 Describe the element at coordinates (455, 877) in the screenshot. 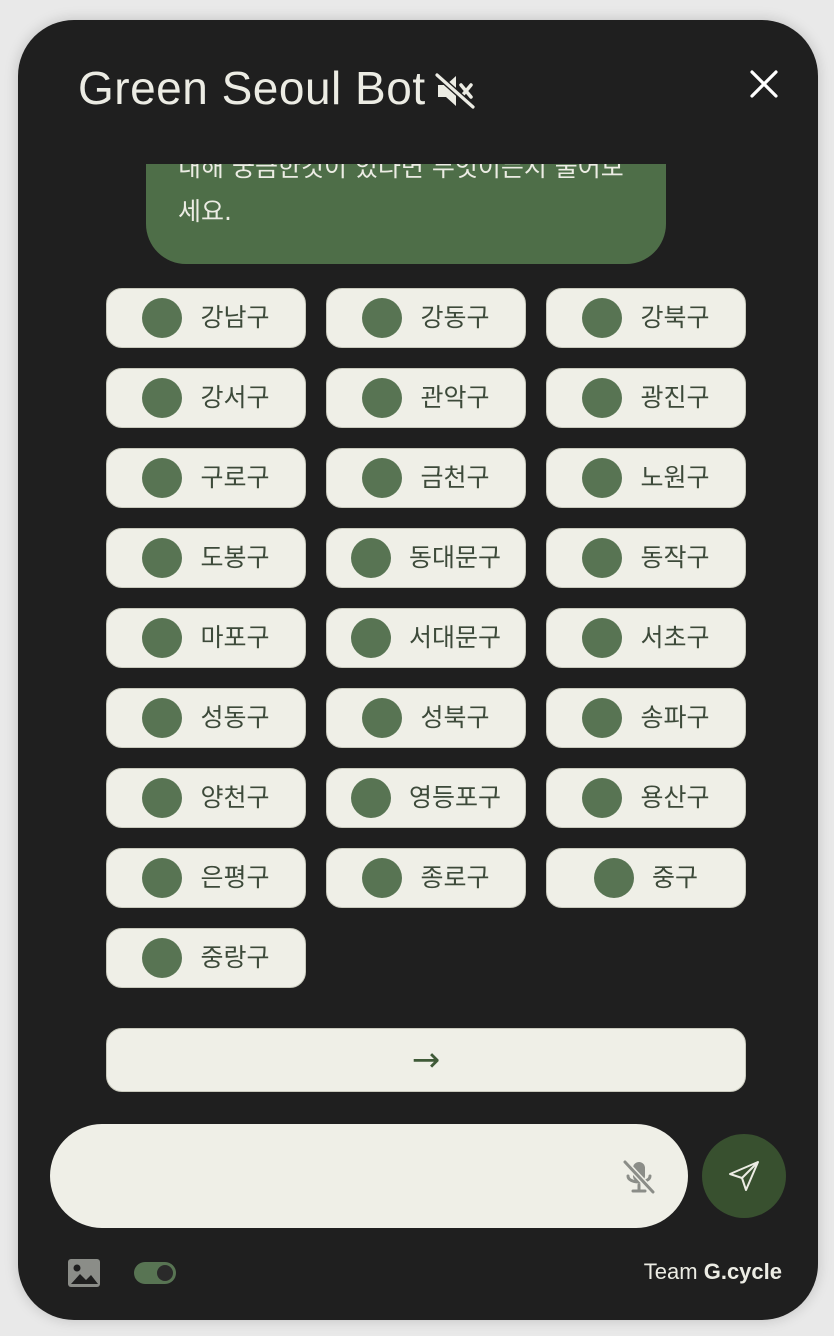

I see `district-label: 종로구` at that location.